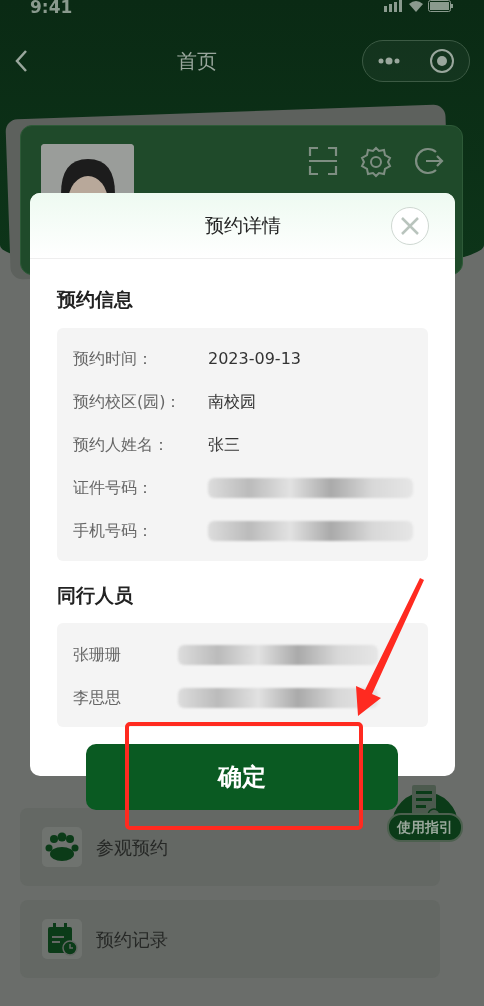 This screenshot has width=484, height=1006. Describe the element at coordinates (62, 939) in the screenshot. I see `calendar-icon` at that location.